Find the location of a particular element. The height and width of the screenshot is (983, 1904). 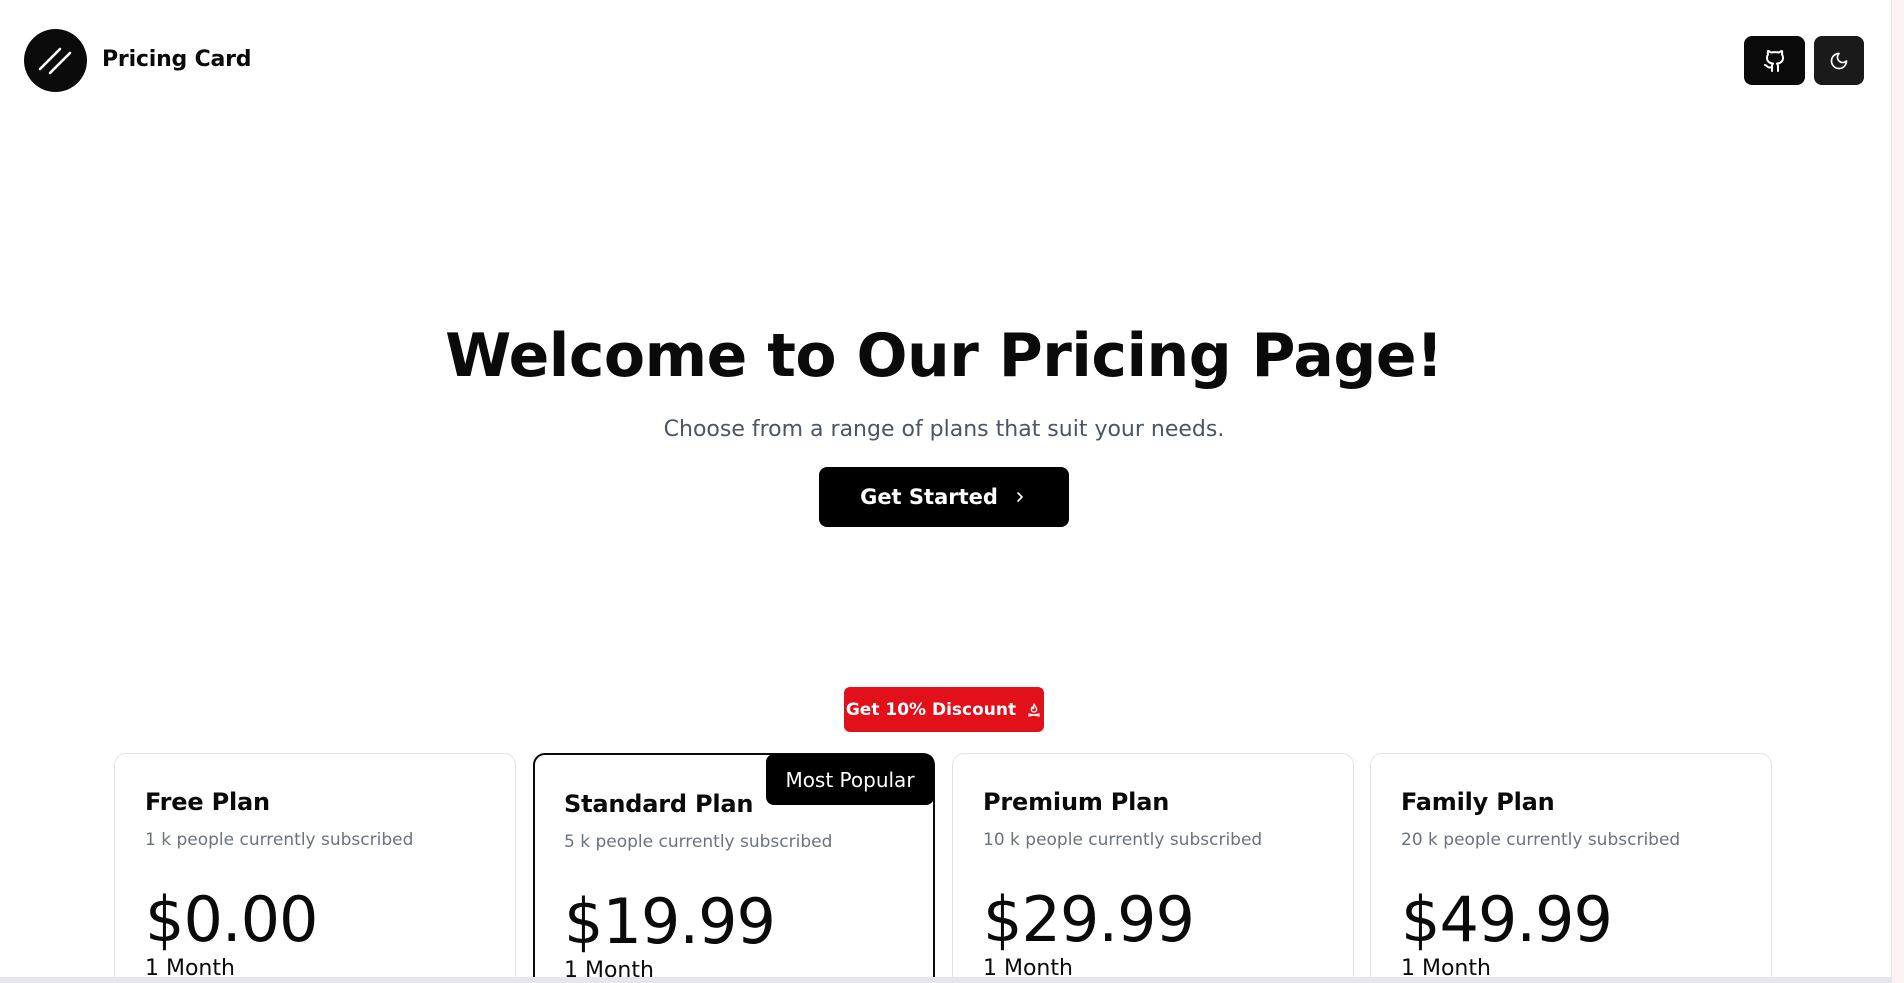

most-popular-badge: Most Popular is located at coordinates (850, 779).